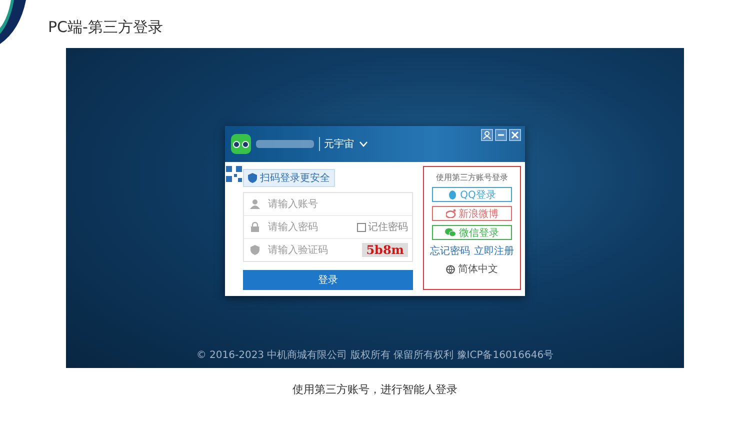 The image size is (750, 422). I want to click on qr-hint-text: 扫码登录更安全, so click(295, 178).